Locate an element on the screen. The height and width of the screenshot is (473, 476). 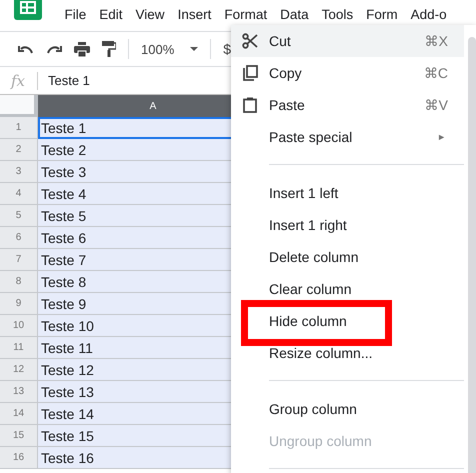
menu-item: Insert is located at coordinates (194, 14).